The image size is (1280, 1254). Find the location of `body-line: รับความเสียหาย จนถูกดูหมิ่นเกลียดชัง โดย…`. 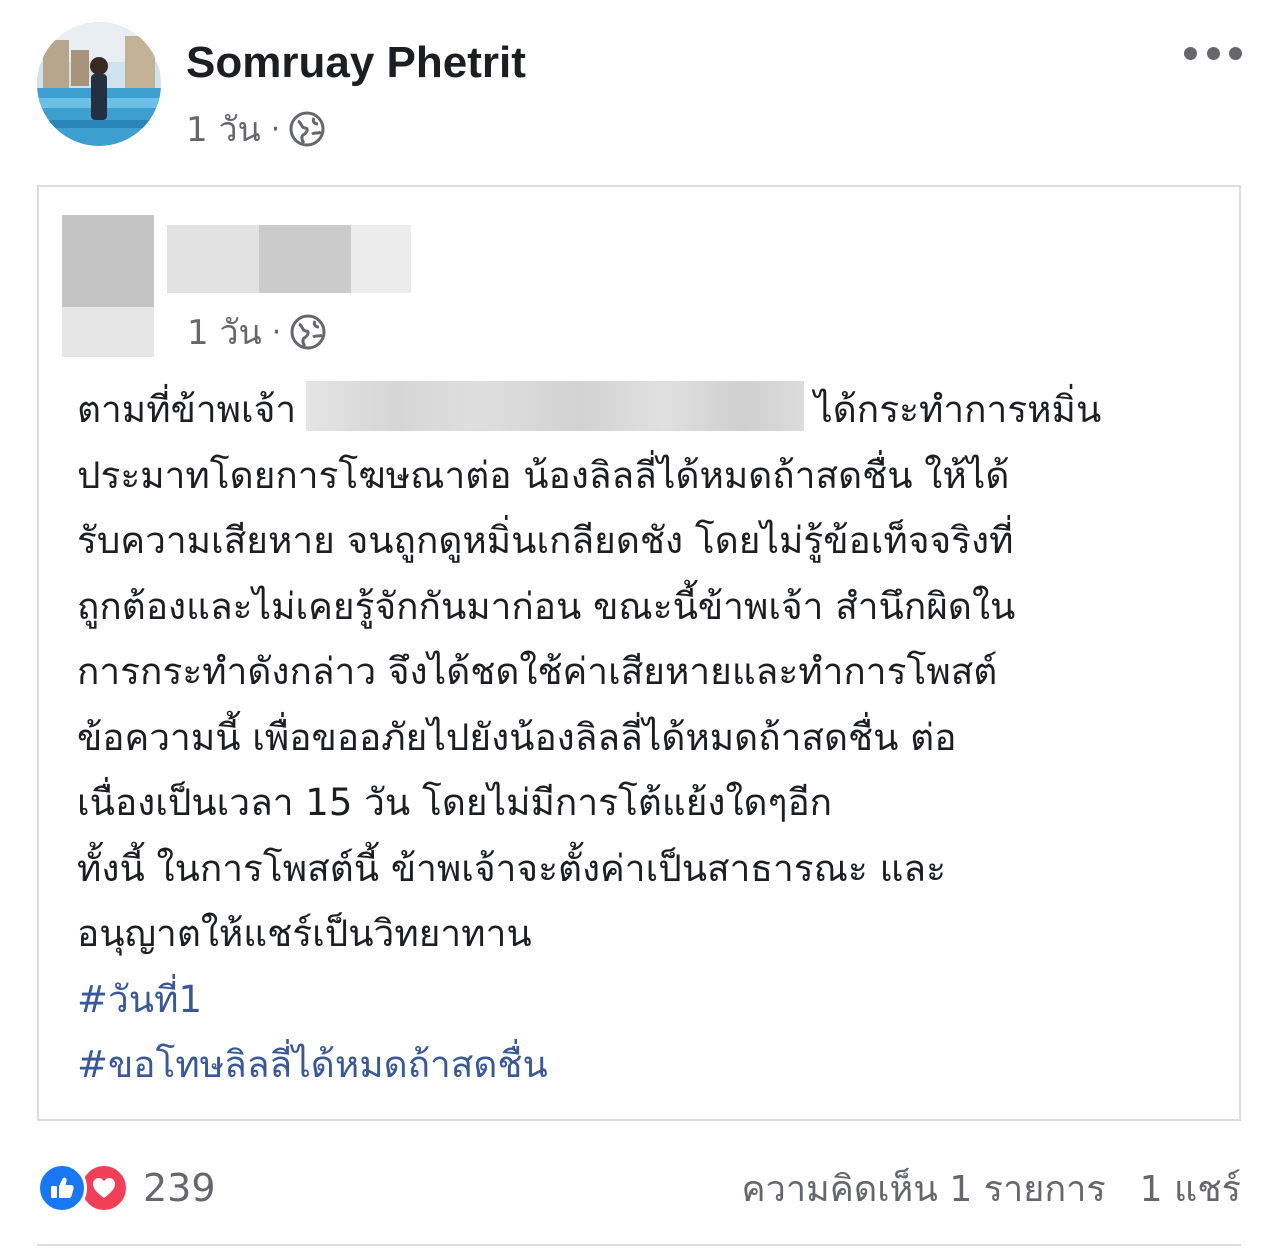

body-line: รับความเสียหาย จนถูกดูหมิ่นเกลียดชัง โดย… is located at coordinates (545, 540).